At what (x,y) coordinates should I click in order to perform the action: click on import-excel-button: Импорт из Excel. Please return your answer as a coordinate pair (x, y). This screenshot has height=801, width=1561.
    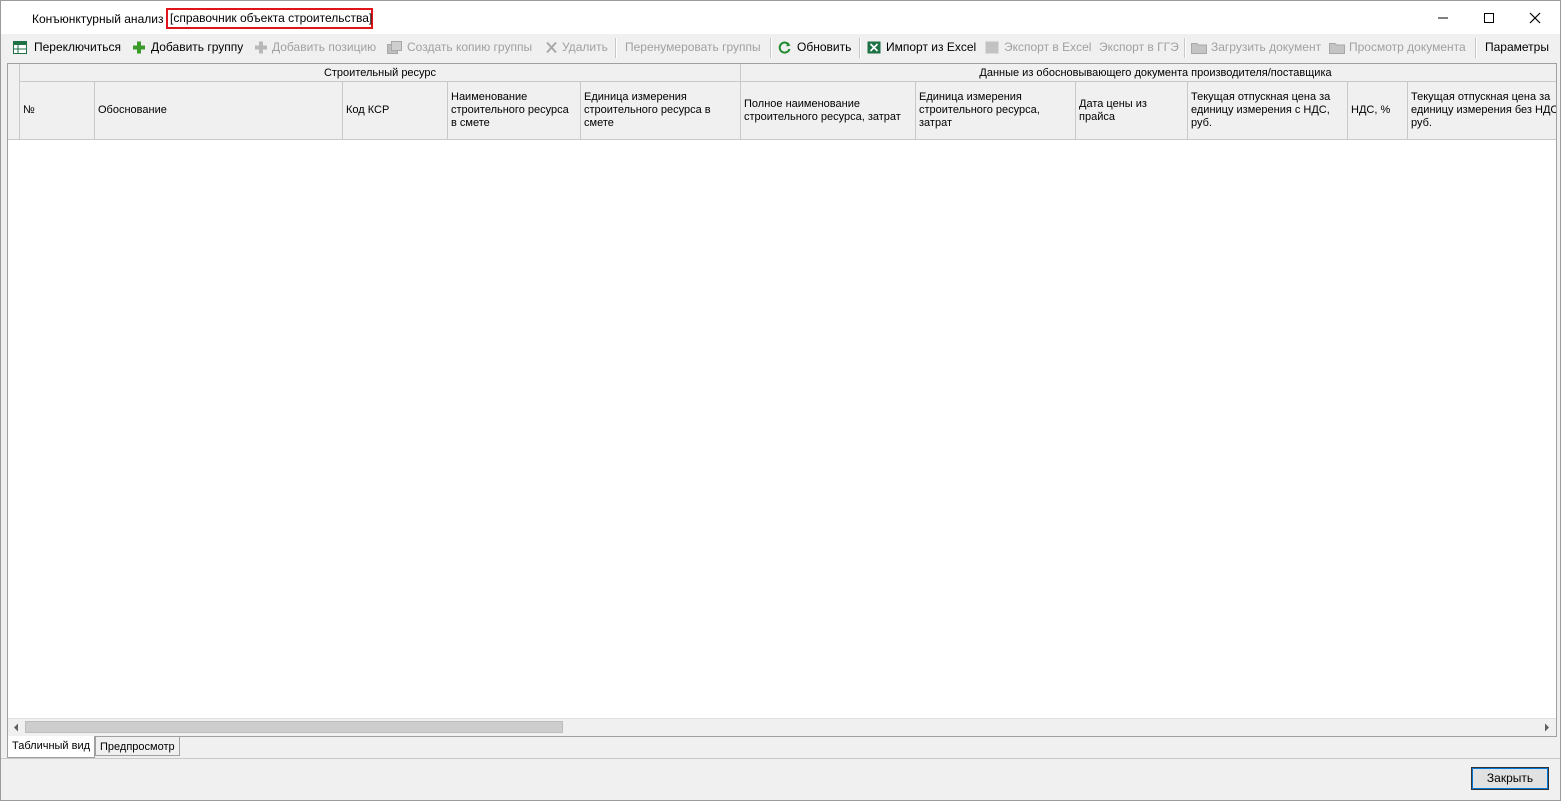
    Looking at the image, I should click on (922, 47).